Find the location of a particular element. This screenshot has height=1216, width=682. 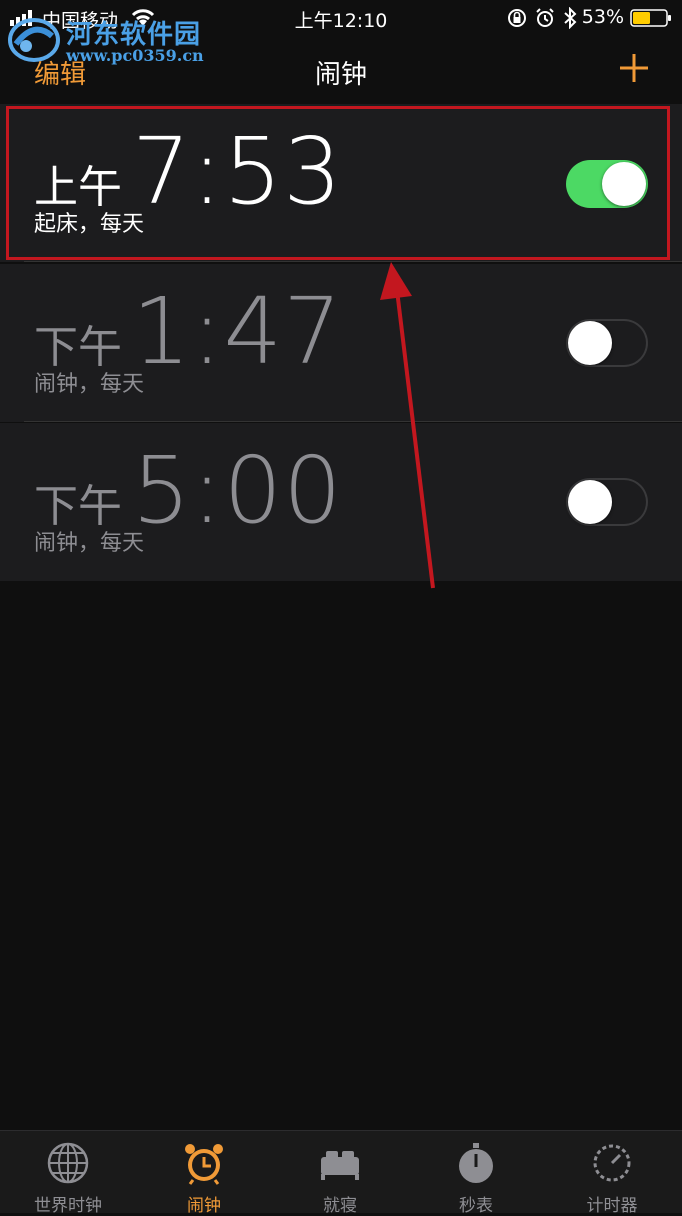

rotation-lock-icon is located at coordinates (517, 18).